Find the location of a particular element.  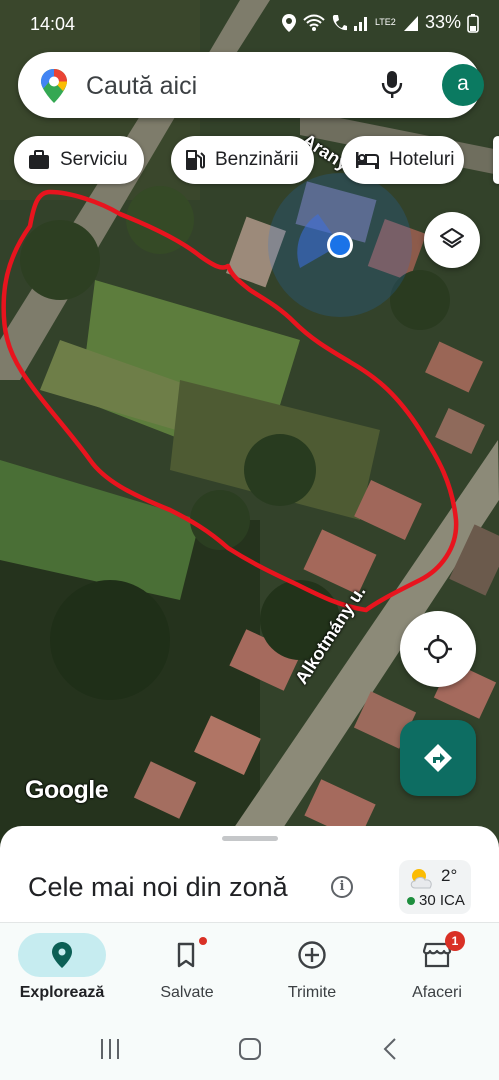

nav-saved: Salvate is located at coordinates (187, 967).